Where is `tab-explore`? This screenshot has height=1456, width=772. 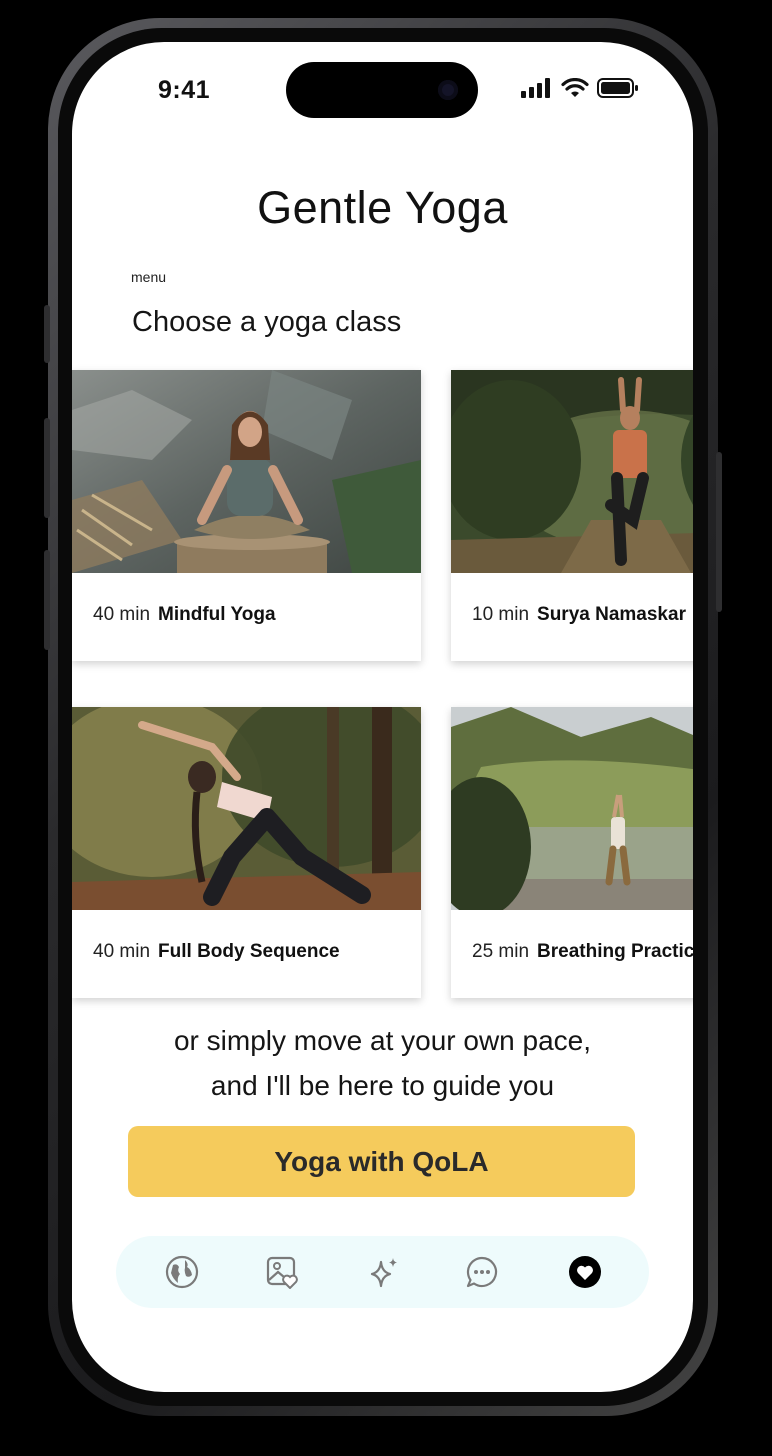
tab-explore is located at coordinates (182, 1272).